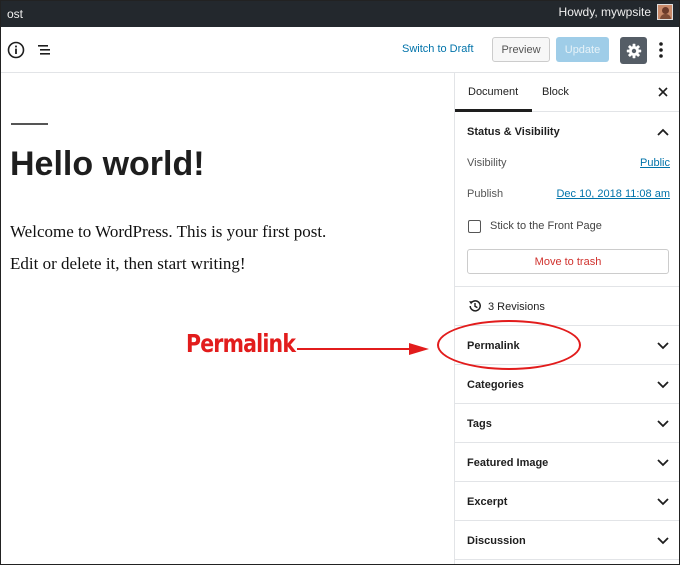 This screenshot has width=680, height=565. Describe the element at coordinates (15, 14) in the screenshot. I see `admin-bar-post-link: ost` at that location.